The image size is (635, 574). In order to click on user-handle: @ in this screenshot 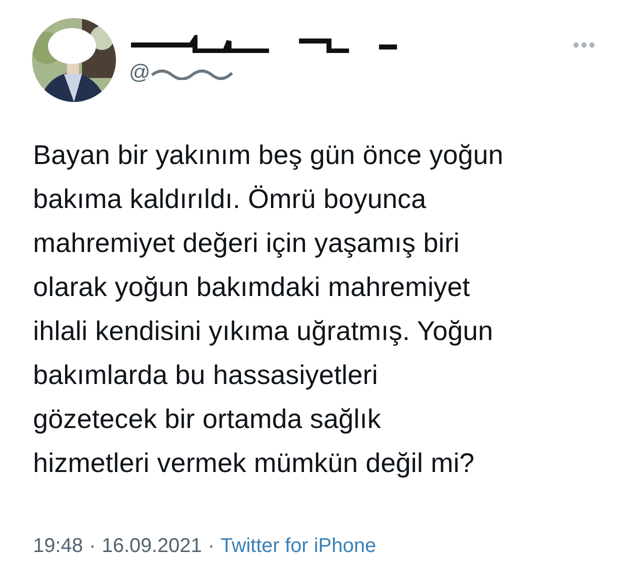, I will do `click(139, 73)`.